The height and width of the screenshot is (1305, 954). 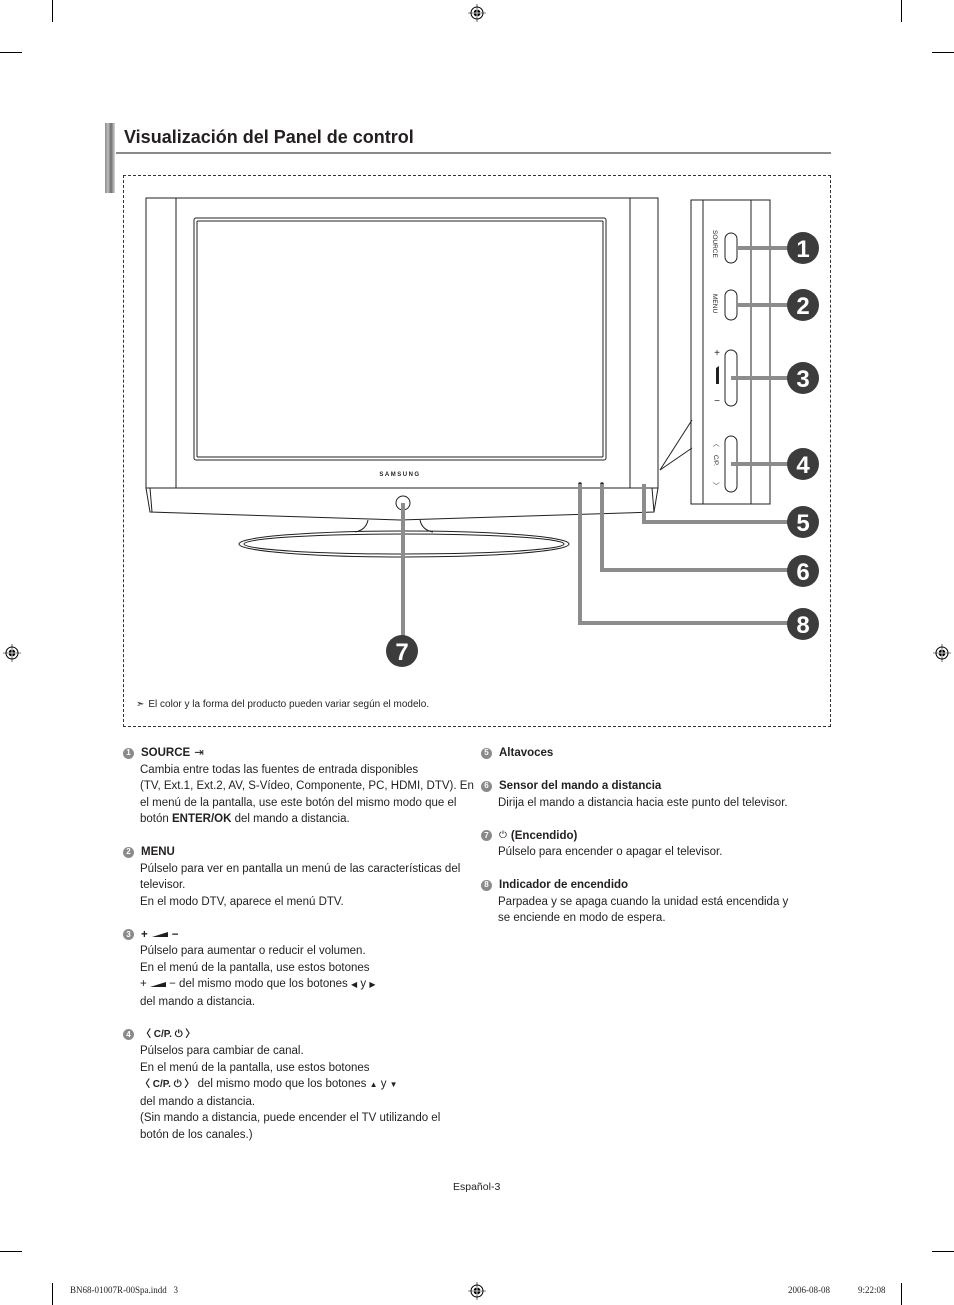 I want to click on svg-text: 1, so click(x=802, y=249).